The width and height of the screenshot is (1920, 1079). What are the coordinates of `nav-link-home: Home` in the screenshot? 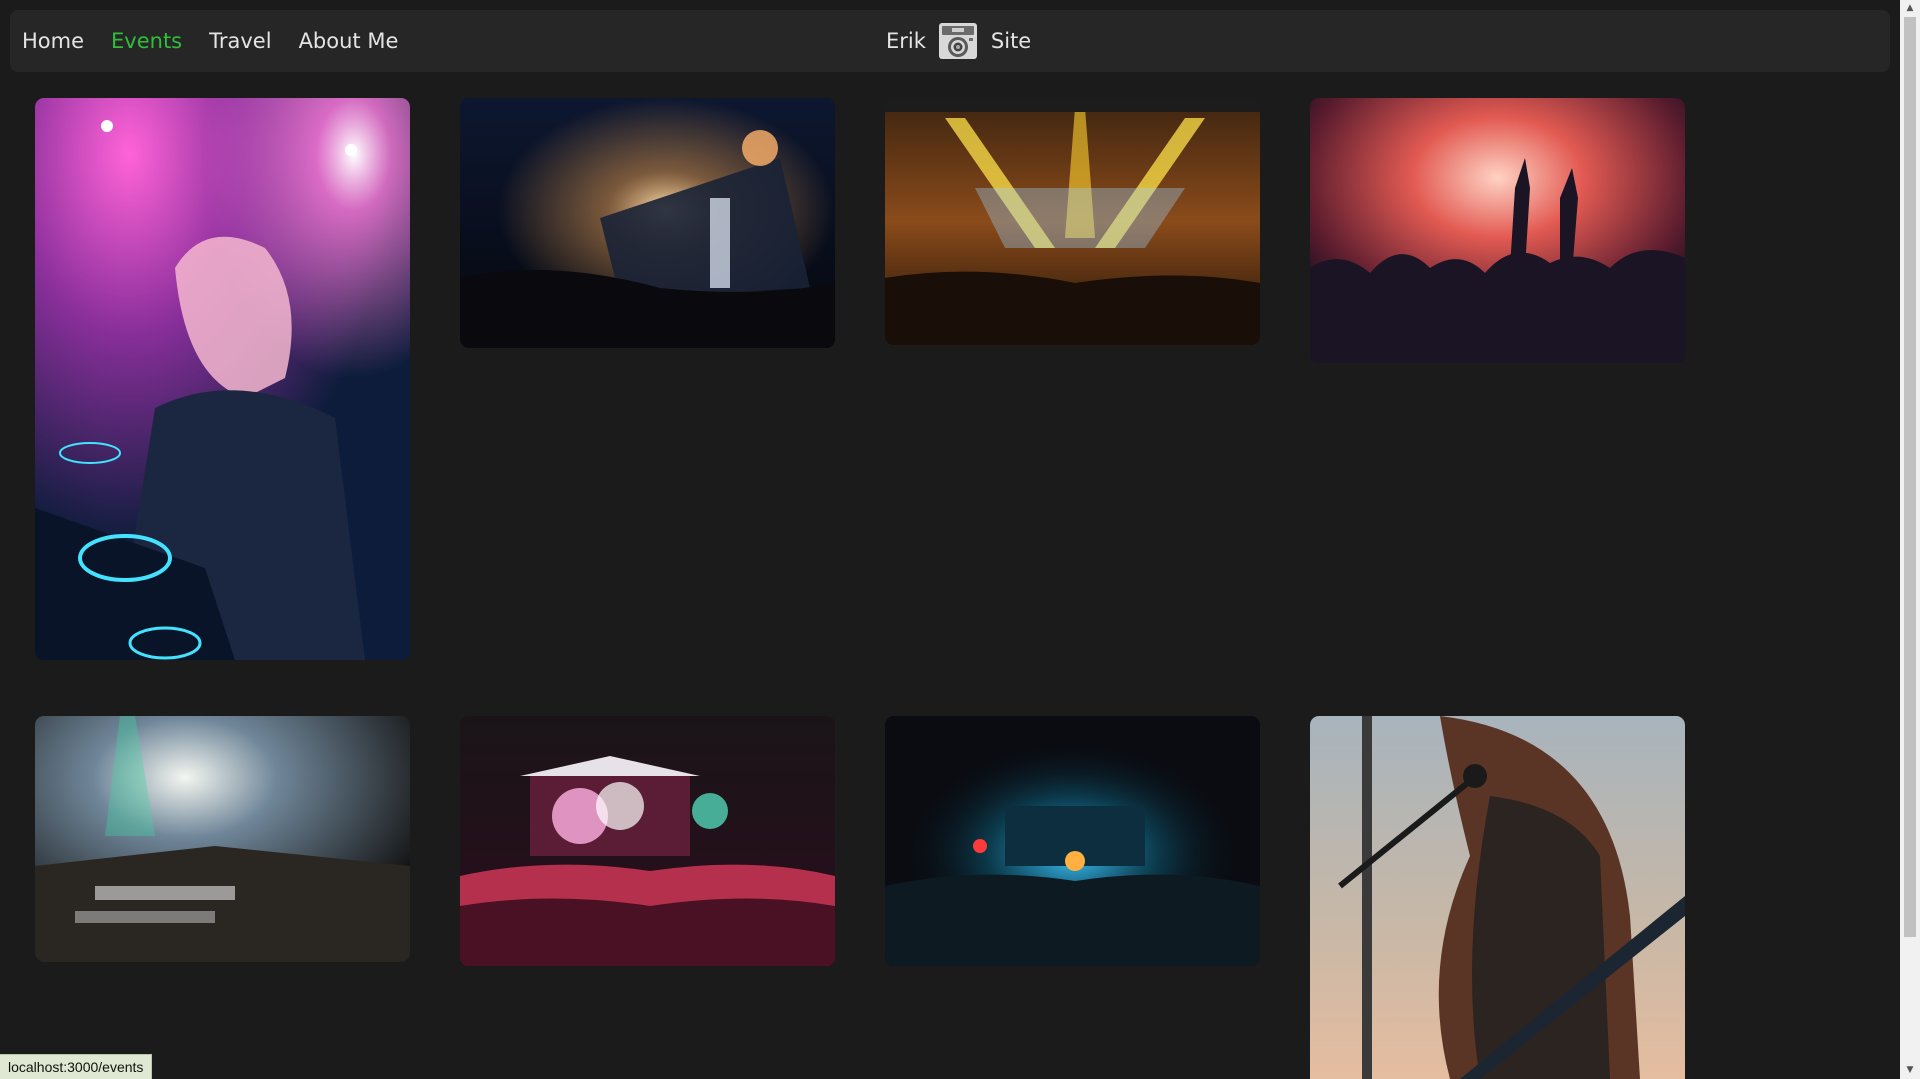 It's located at (53, 41).